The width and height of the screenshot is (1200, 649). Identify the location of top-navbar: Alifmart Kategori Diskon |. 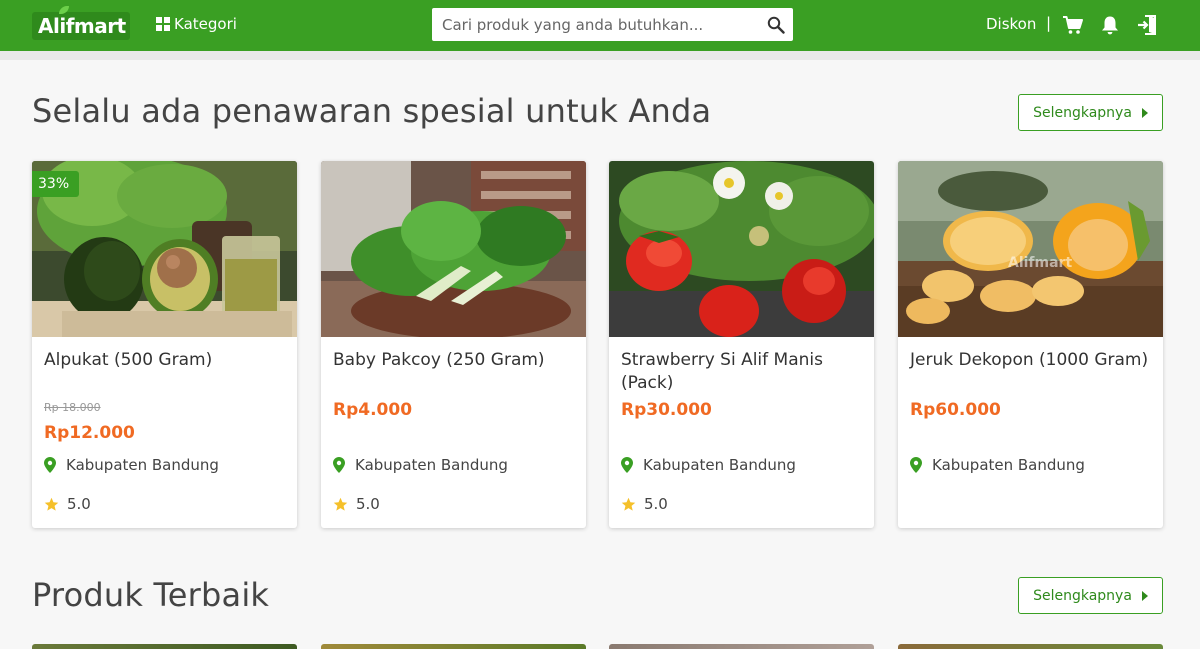
(600, 25).